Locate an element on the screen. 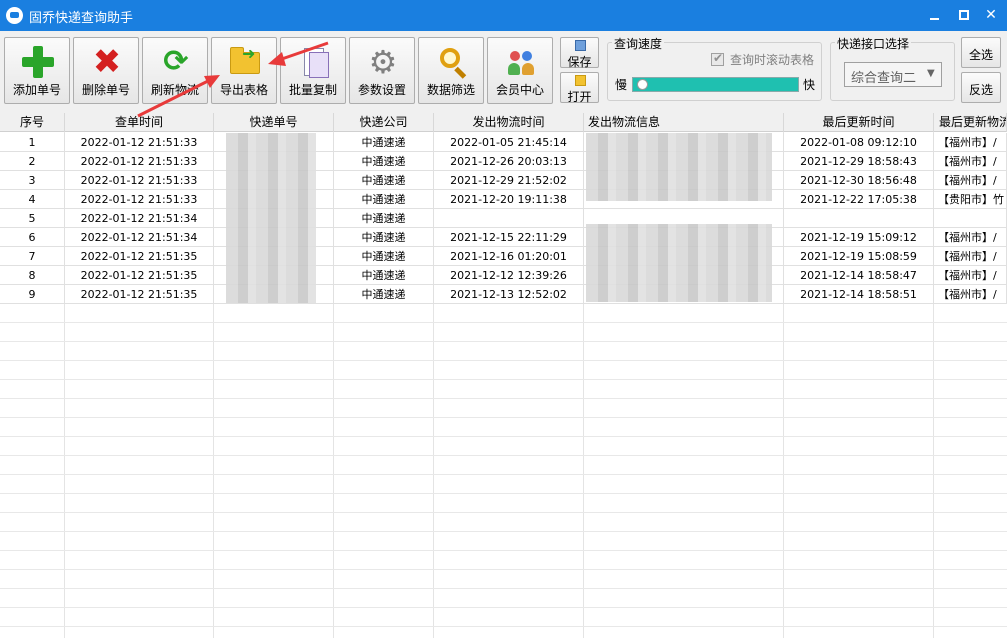  close-button: ✕ is located at coordinates (991, 15).